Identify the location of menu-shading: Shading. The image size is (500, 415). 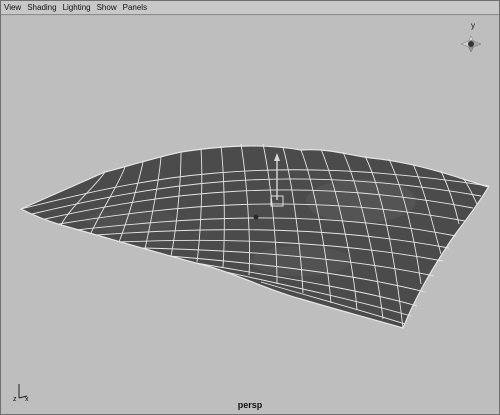
(41, 8).